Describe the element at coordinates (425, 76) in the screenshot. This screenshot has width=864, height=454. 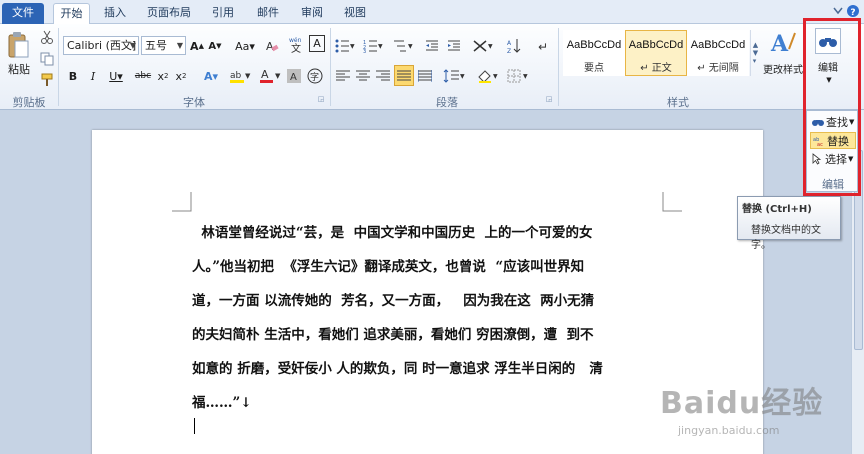
I see `distributed-icon` at that location.